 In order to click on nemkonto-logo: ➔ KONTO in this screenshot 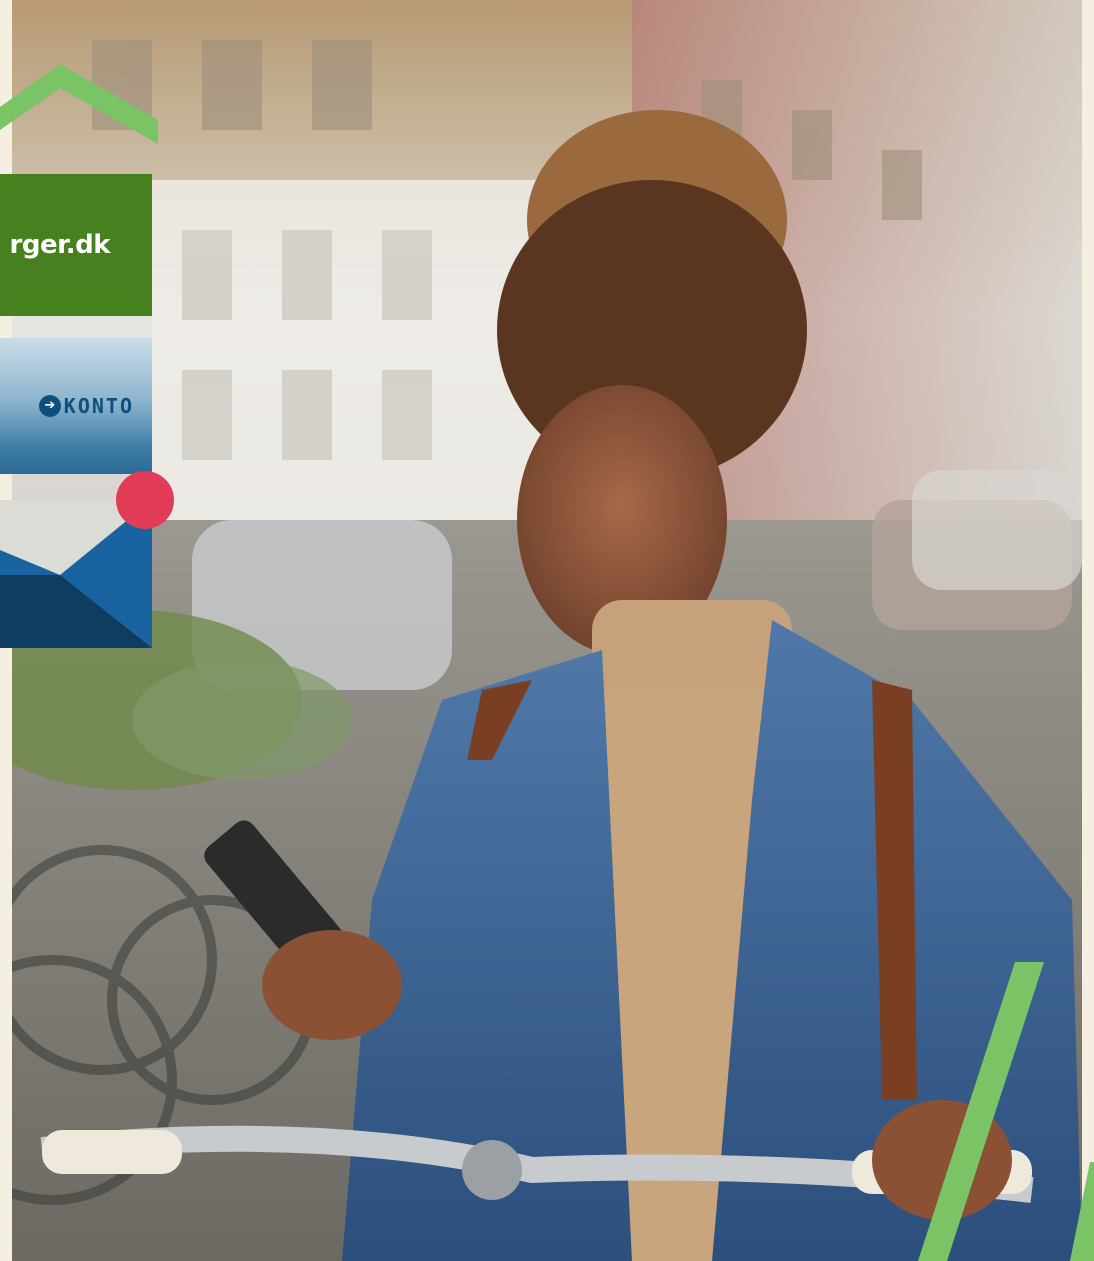, I will do `click(86, 406)`.